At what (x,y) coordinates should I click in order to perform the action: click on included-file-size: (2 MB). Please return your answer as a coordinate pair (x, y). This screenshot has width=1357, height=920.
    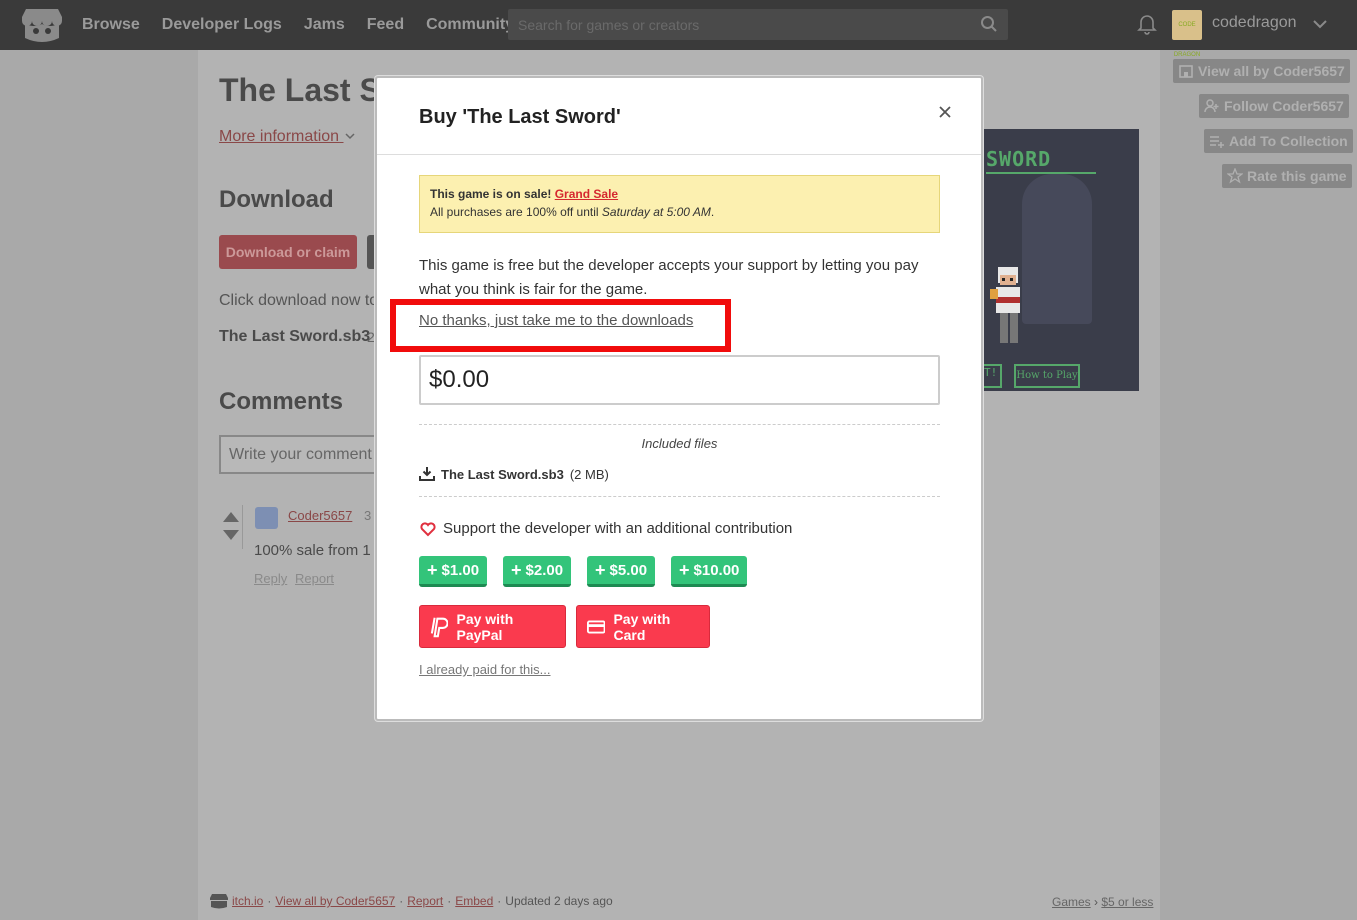
    Looking at the image, I should click on (589, 474).